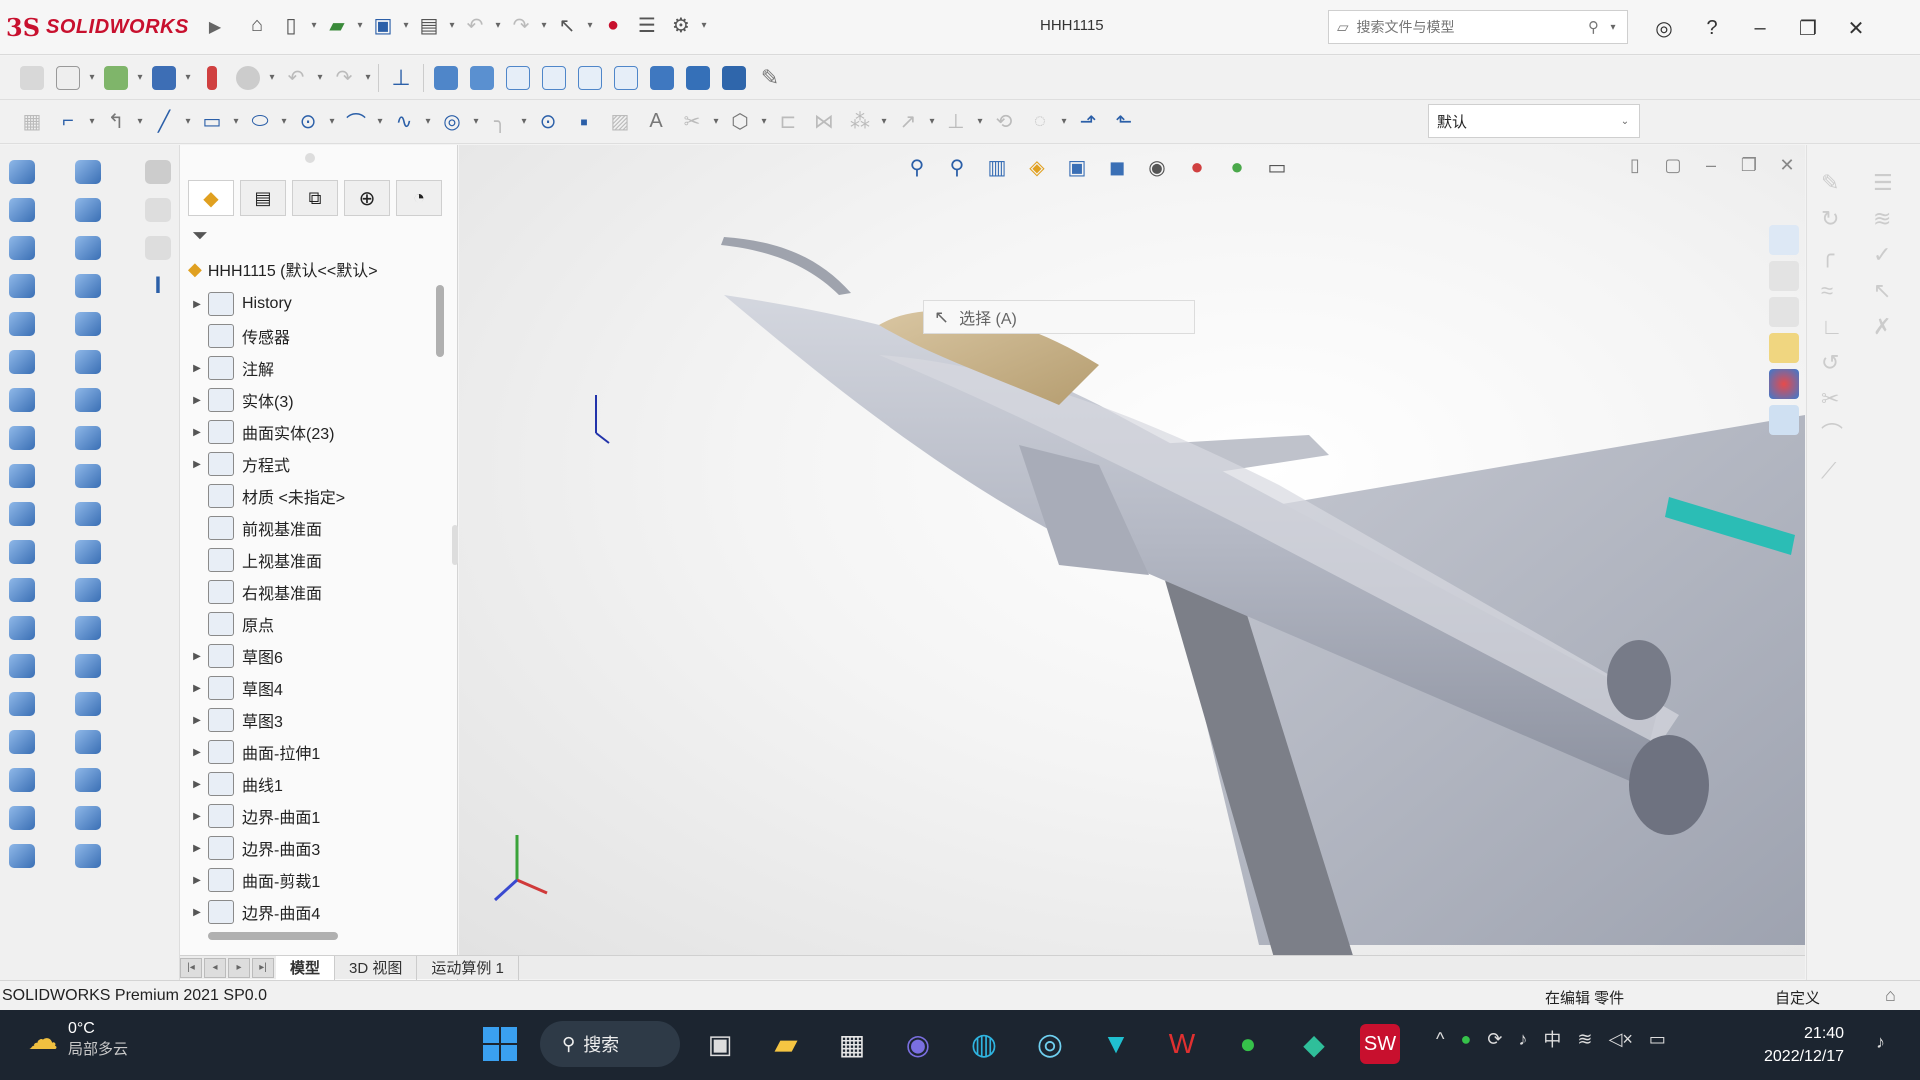  Describe the element at coordinates (116, 78) in the screenshot. I see `open-folder-icon` at that location.